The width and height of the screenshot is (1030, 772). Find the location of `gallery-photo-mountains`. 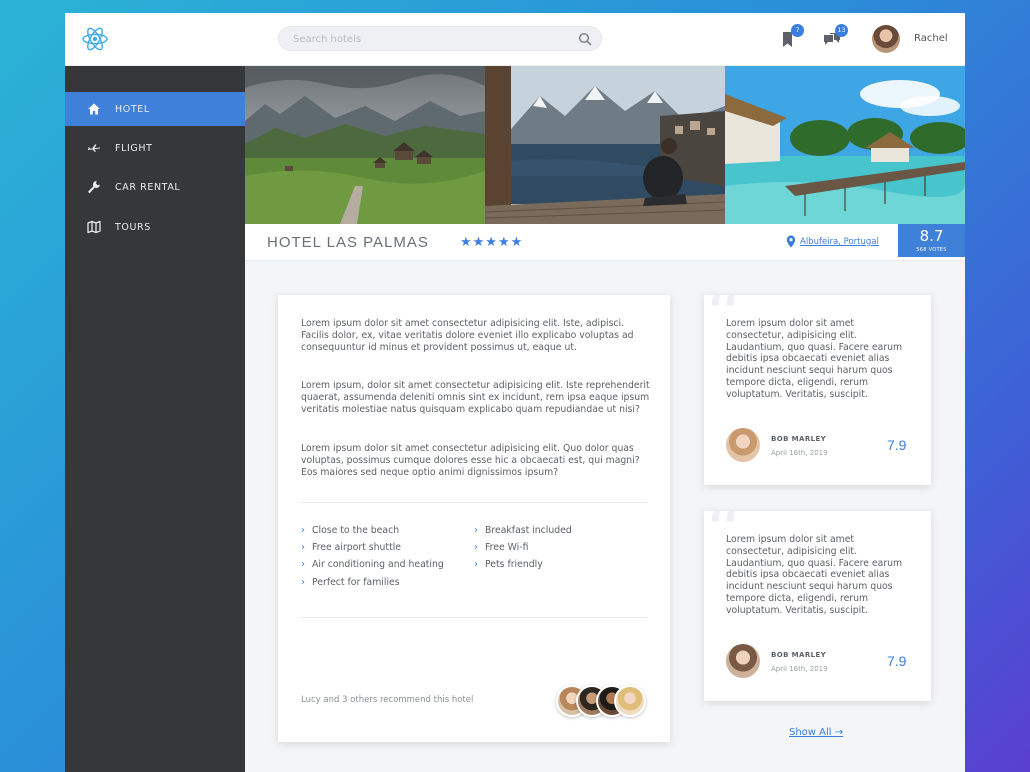

gallery-photo-mountains is located at coordinates (365, 145).